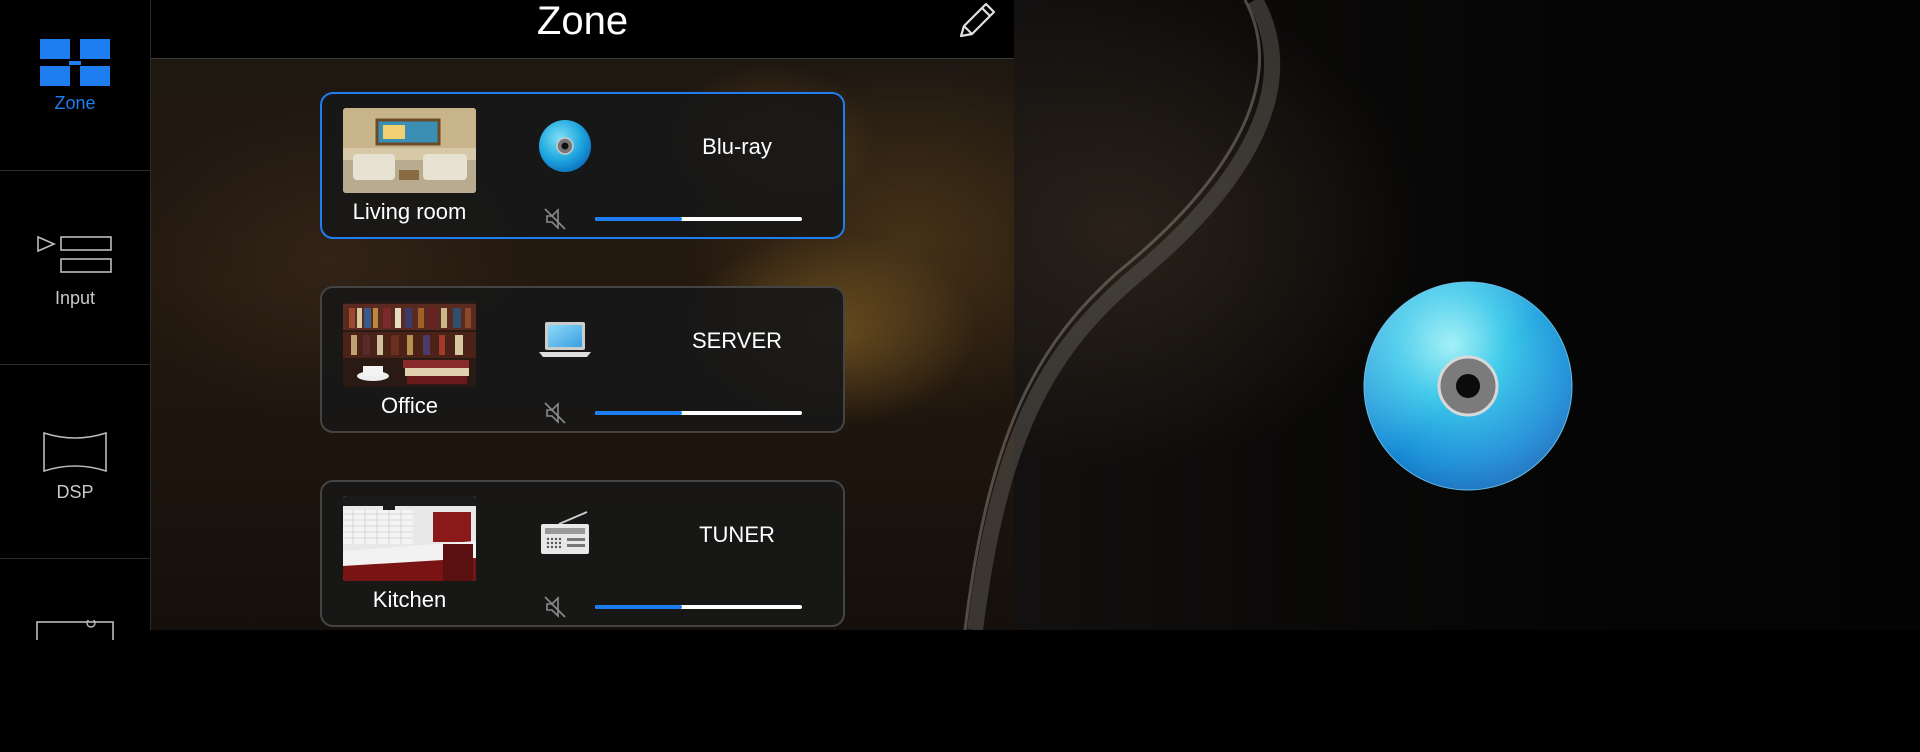  Describe the element at coordinates (409, 150) in the screenshot. I see `living-room-thumbnail` at that location.